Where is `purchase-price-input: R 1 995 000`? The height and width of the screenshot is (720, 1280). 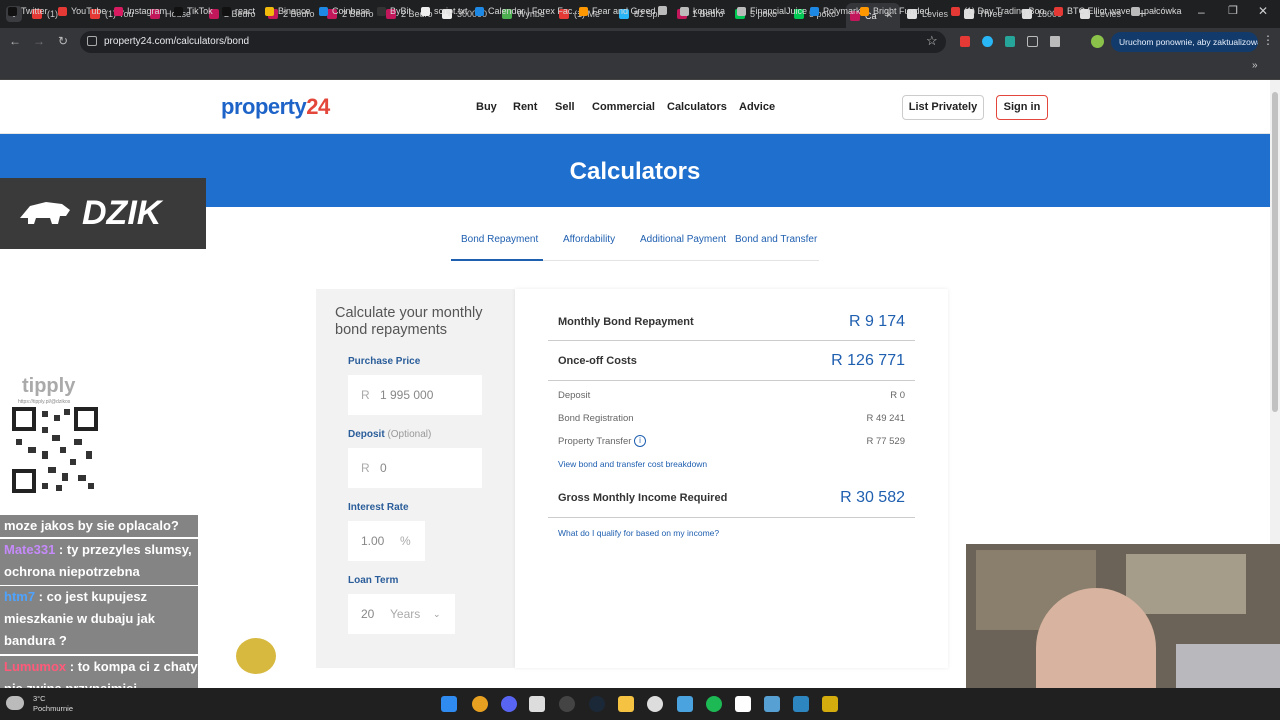
purchase-price-input: R 1 995 000 is located at coordinates (415, 395).